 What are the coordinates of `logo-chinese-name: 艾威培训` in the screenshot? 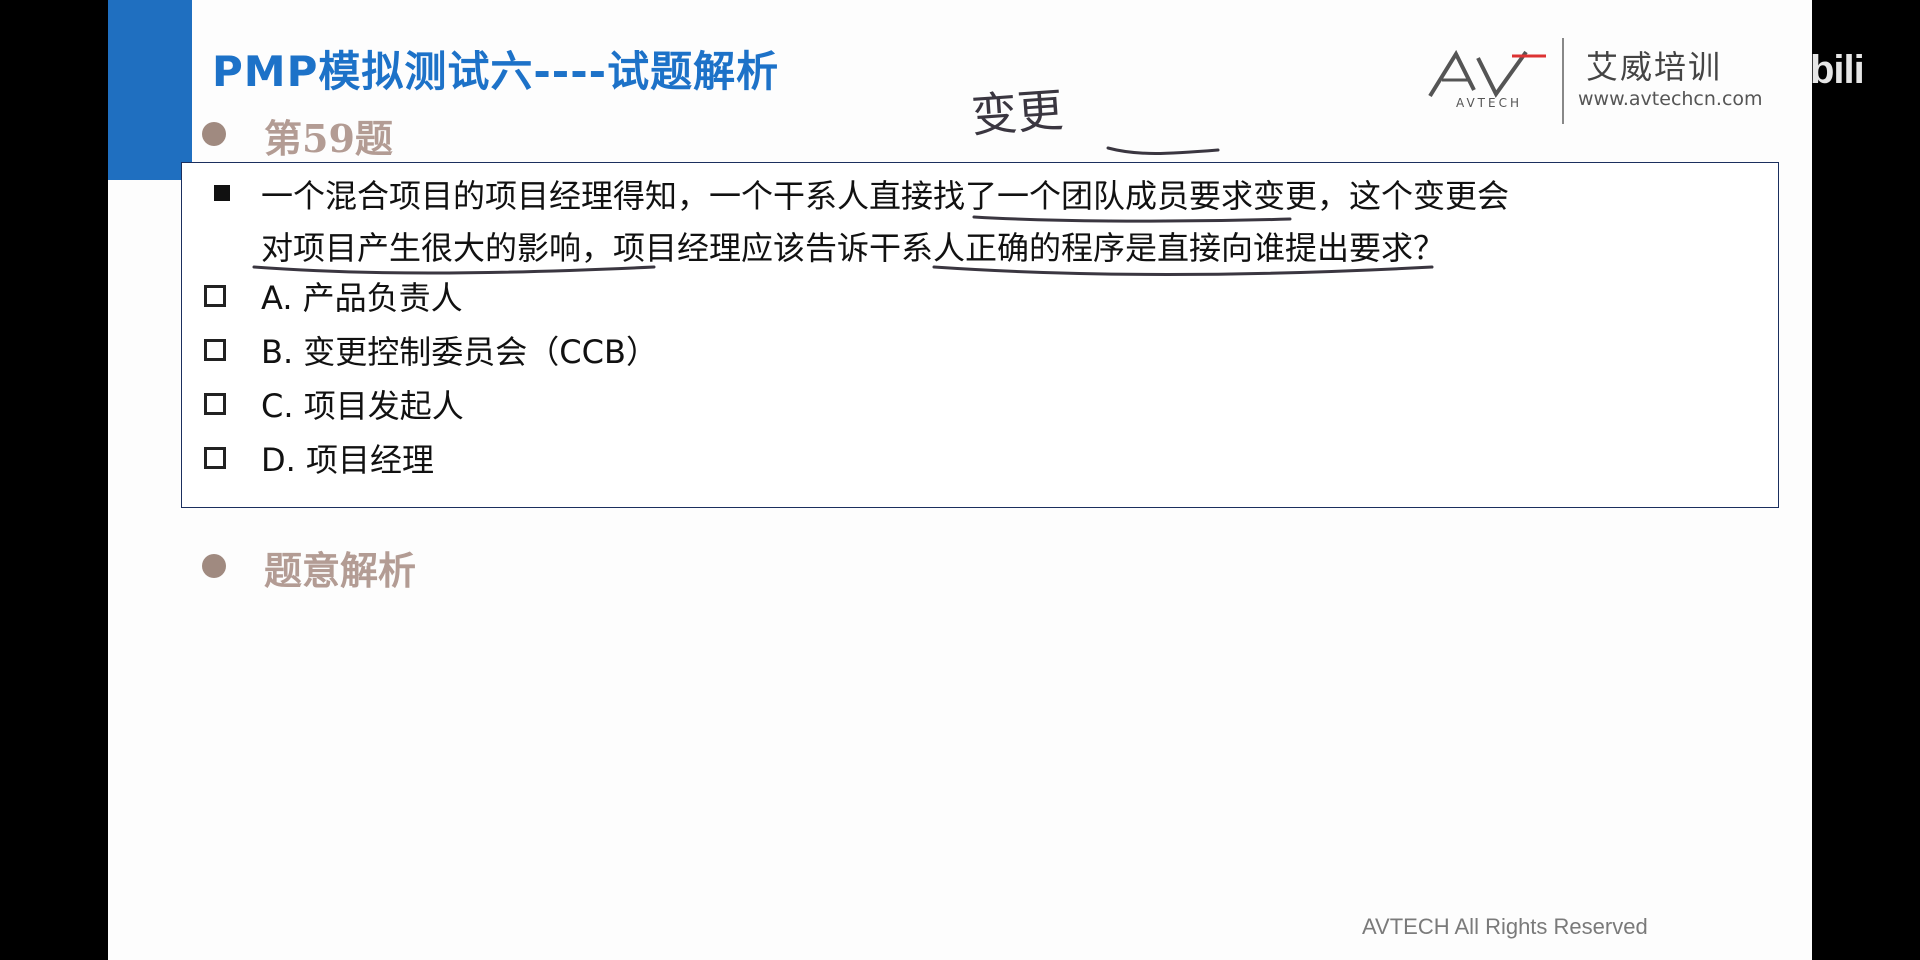 It's located at (1654, 67).